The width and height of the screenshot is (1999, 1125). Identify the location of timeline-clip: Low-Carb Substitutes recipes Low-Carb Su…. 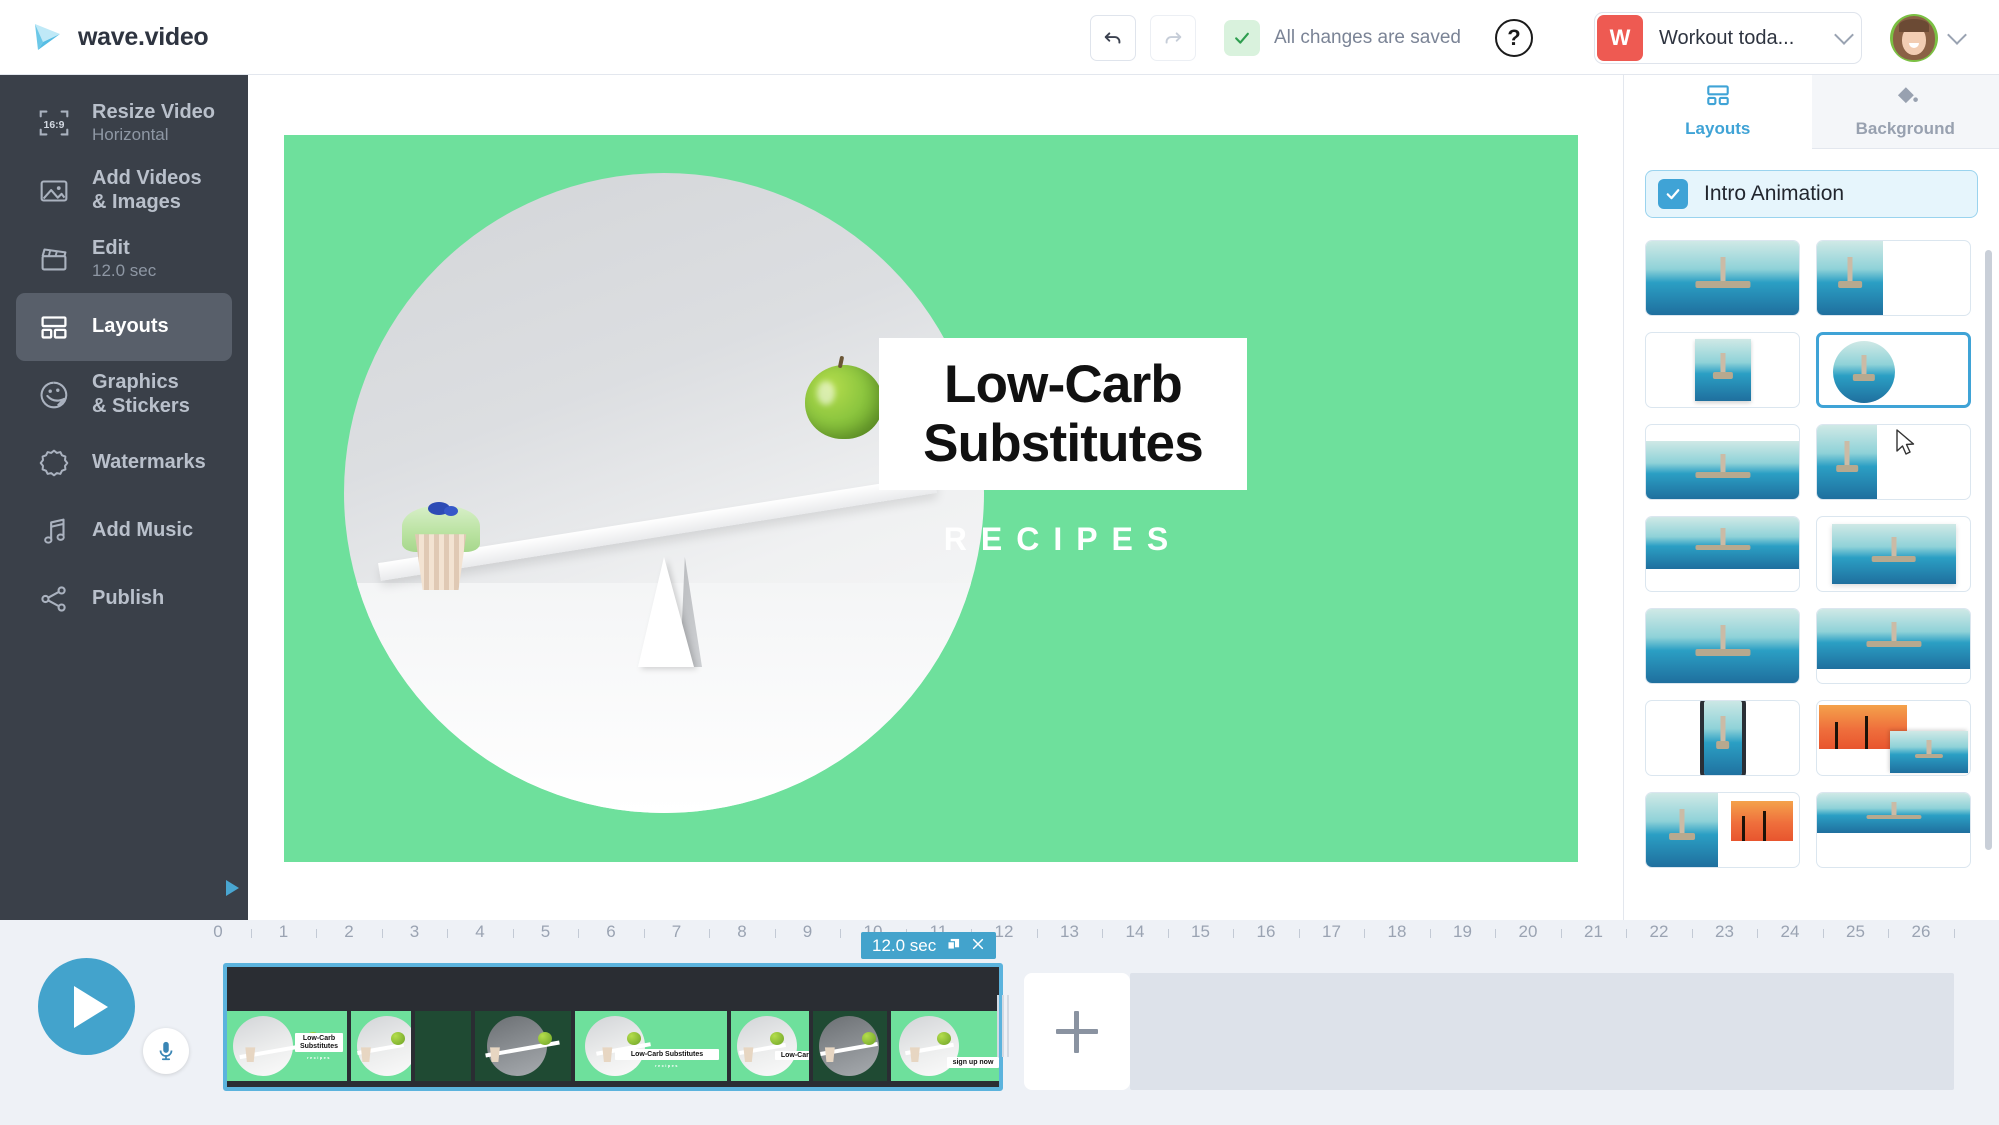
(613, 1027).